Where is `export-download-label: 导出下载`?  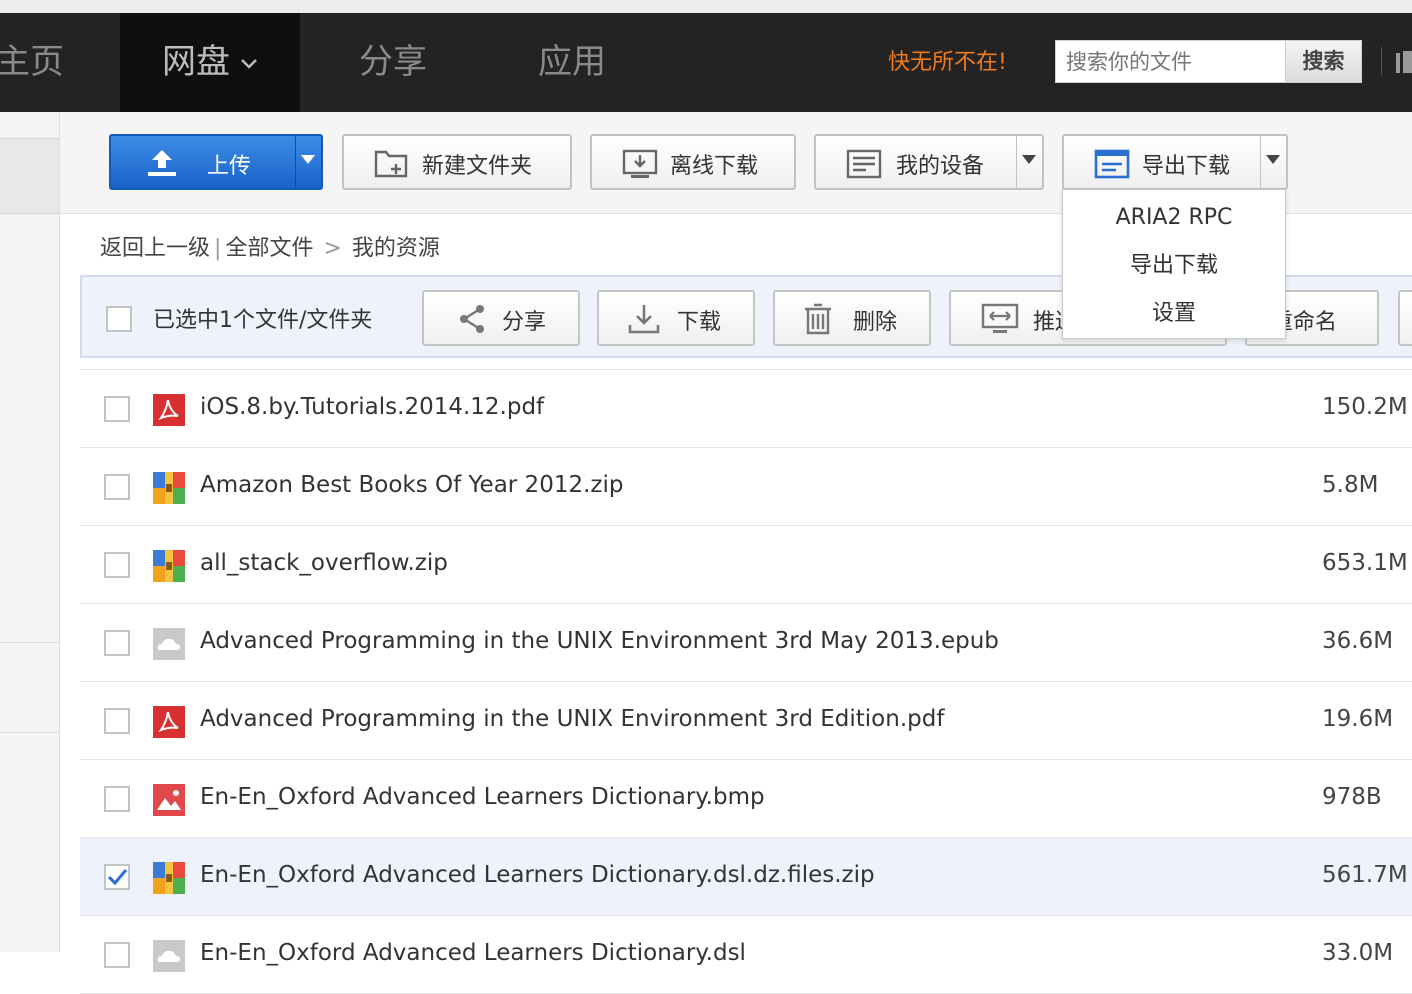 export-download-label: 导出下载 is located at coordinates (1186, 166).